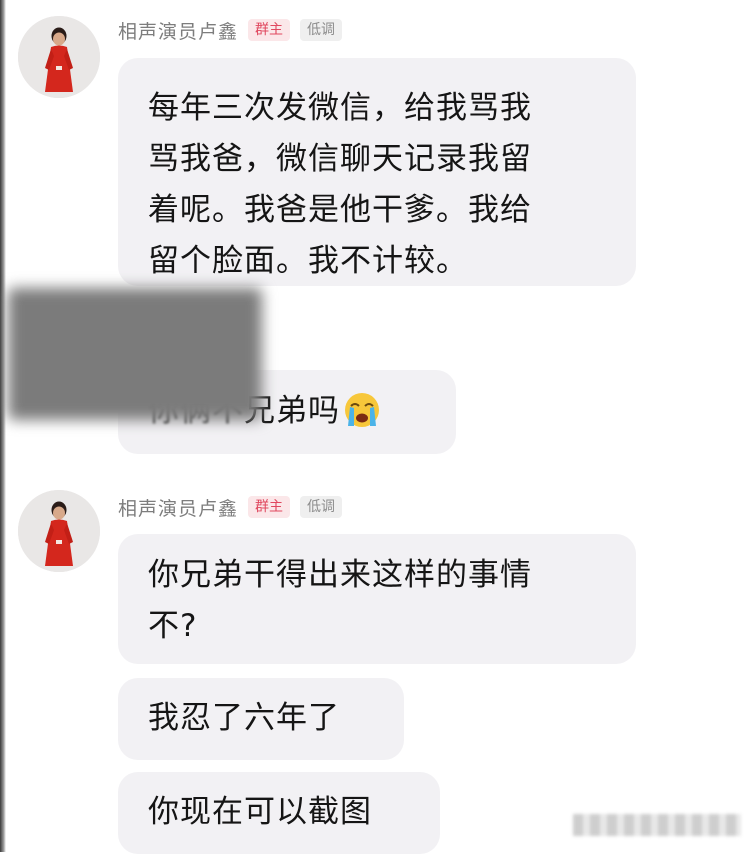 This screenshot has height=854, width=751. I want to click on message-text-line: 着呢。我爸是他干爹。我给, so click(340, 210).